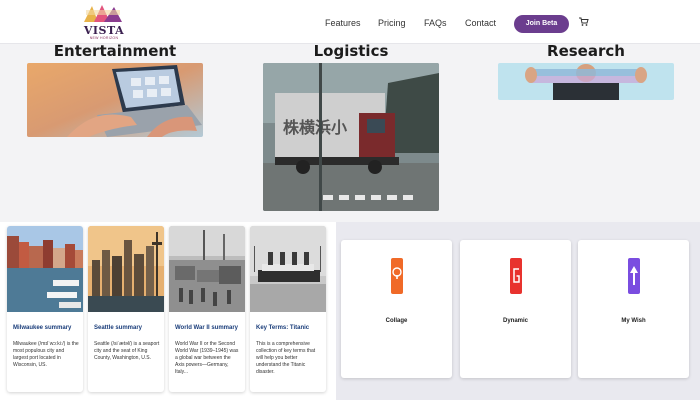  Describe the element at coordinates (289, 328) in the screenshot. I see `article-title: Key Terms: Titanic` at that location.